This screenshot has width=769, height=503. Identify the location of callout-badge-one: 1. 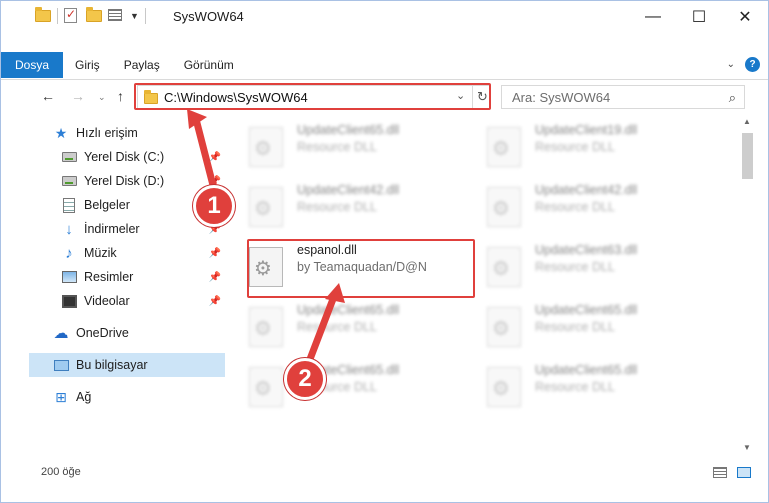
(214, 206).